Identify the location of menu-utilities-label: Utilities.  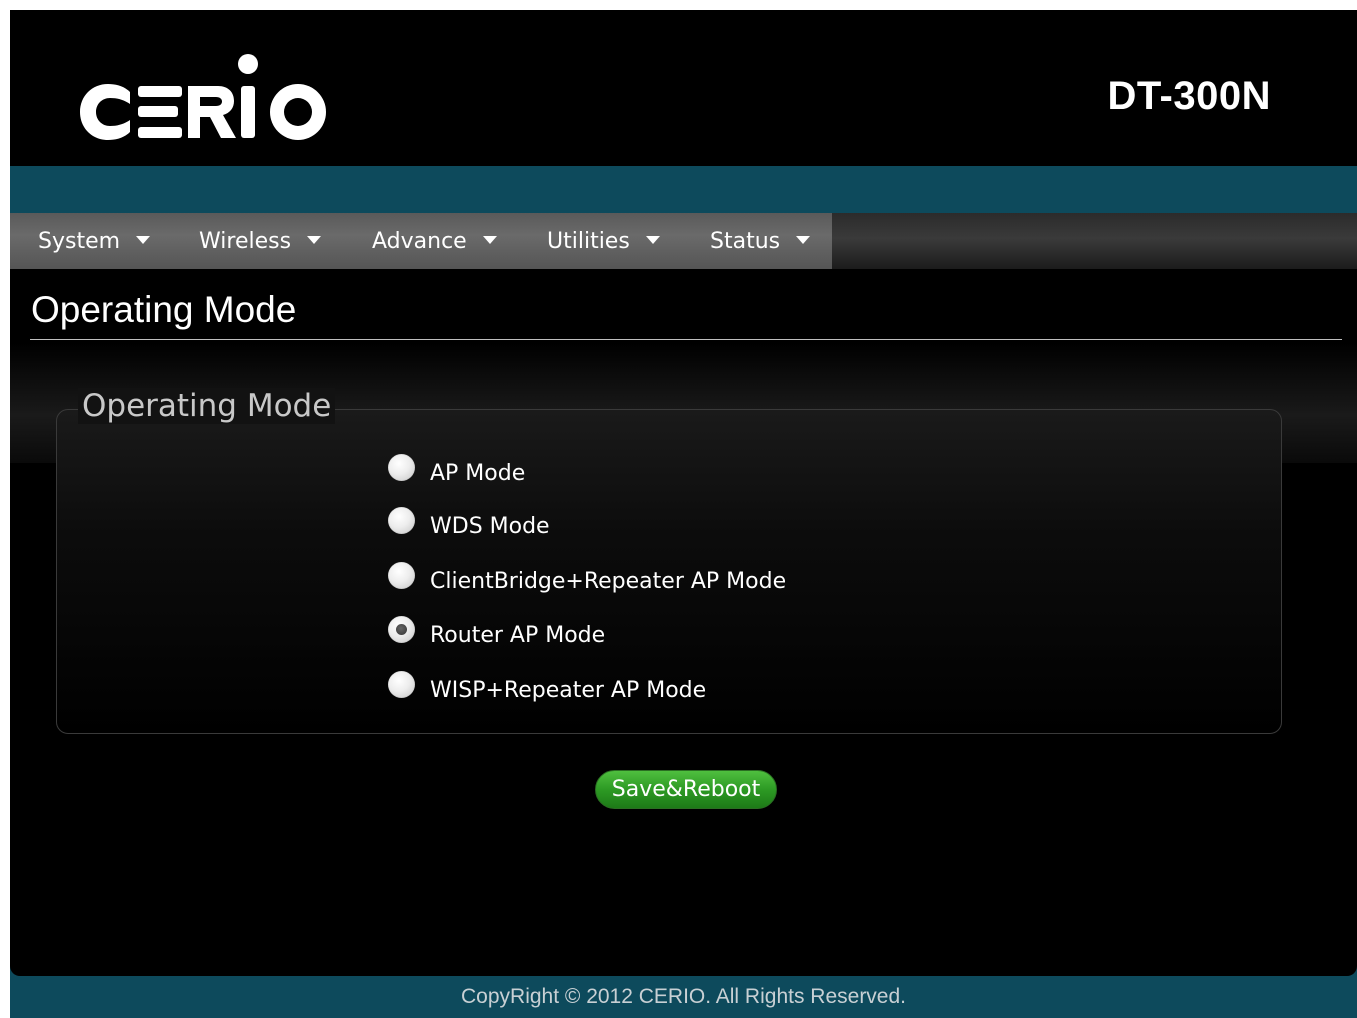
(588, 241).